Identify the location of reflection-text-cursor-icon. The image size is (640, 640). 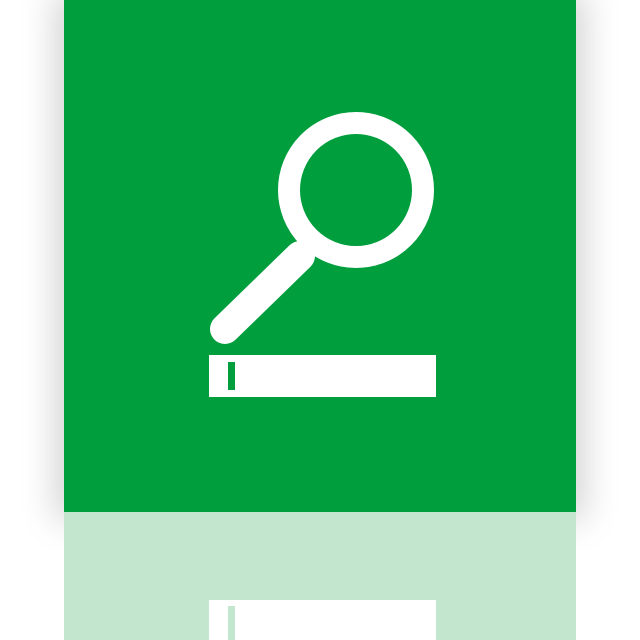
(231, 623).